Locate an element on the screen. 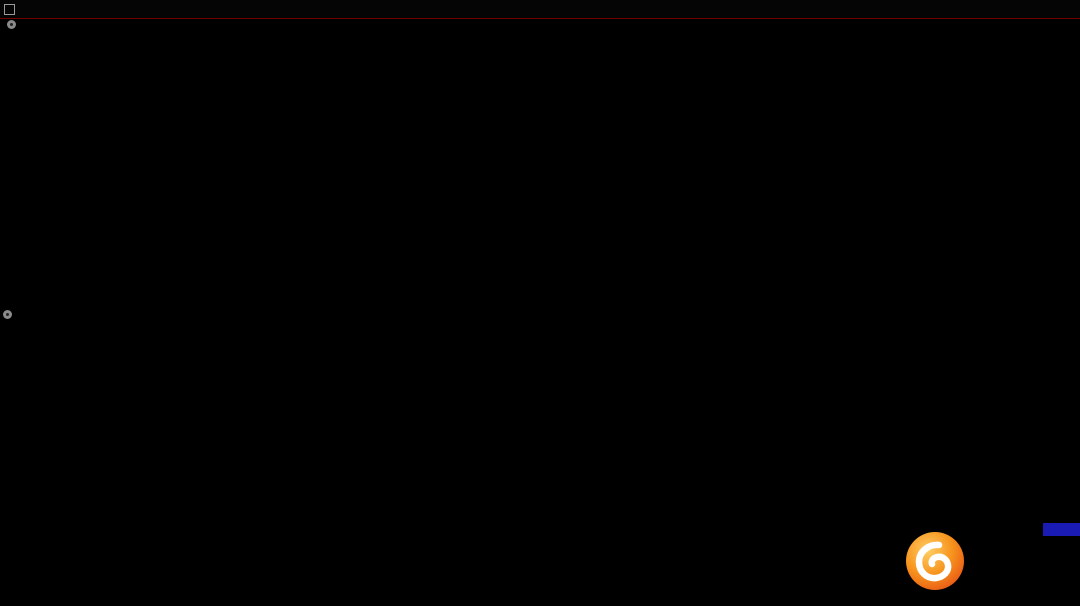  logo-swirl-icon is located at coordinates (933, 561).